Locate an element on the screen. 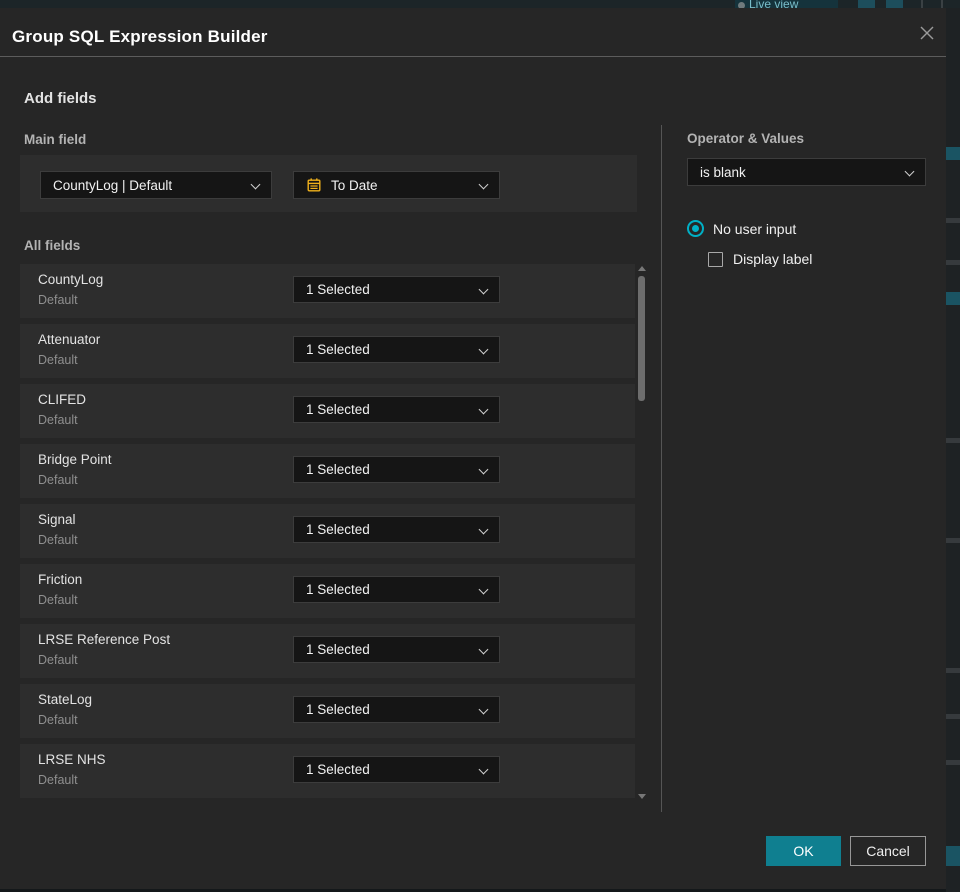 Image resolution: width=960 pixels, height=892 pixels. operator-select-value: is blank is located at coordinates (723, 172).